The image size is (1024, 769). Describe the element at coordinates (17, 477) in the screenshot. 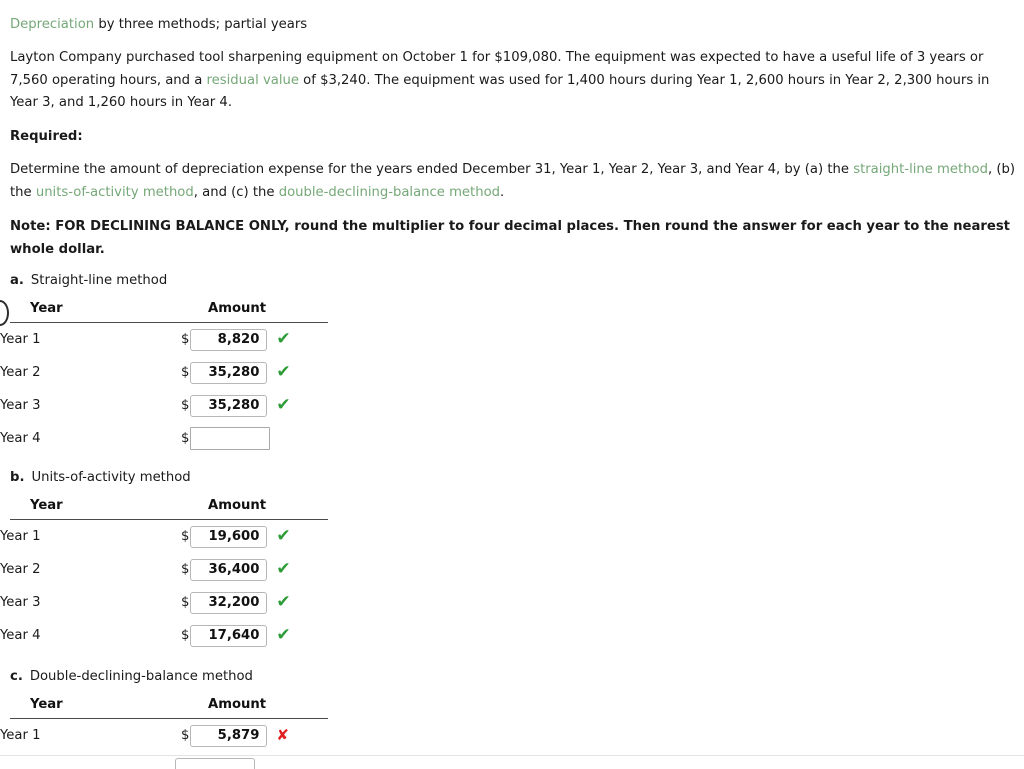

I see `section-letter-b: b.` at that location.